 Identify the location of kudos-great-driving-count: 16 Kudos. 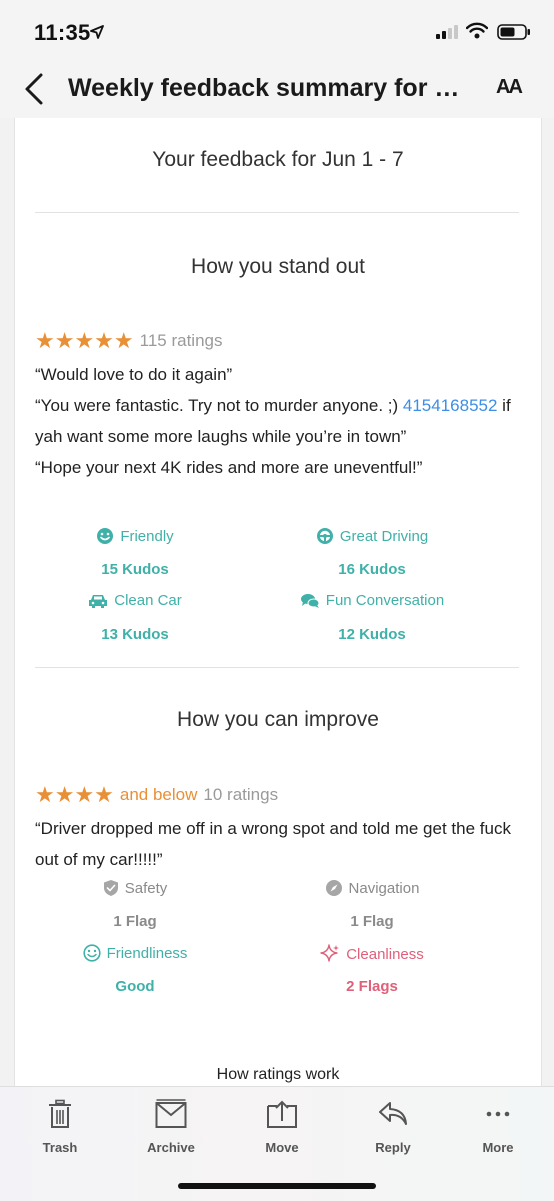
(372, 569).